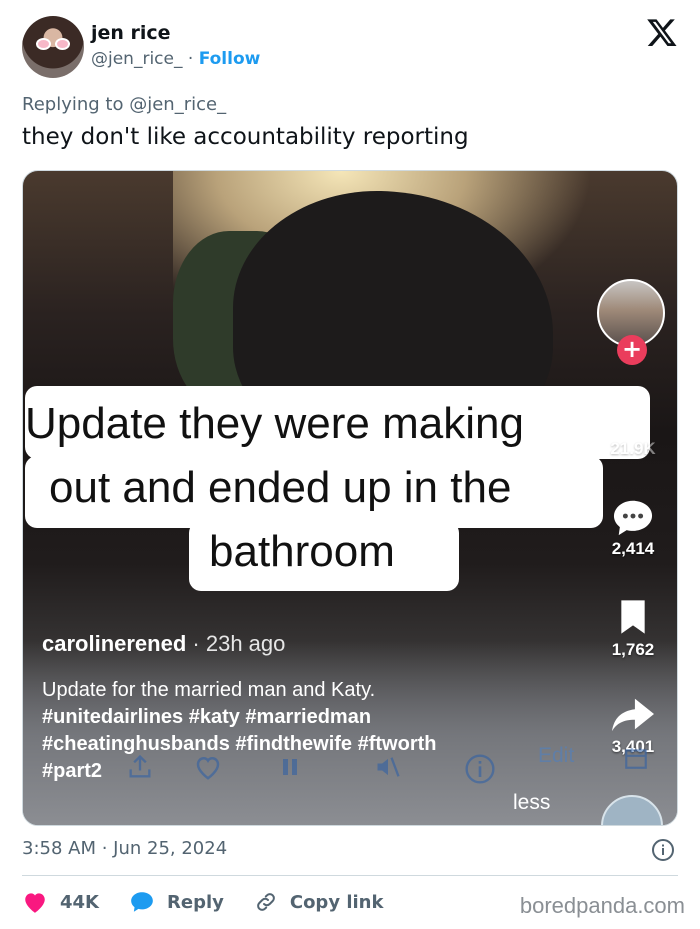 The height and width of the screenshot is (929, 700). I want to click on author-handle-row: @jen_rice_ · Follow, so click(175, 59).